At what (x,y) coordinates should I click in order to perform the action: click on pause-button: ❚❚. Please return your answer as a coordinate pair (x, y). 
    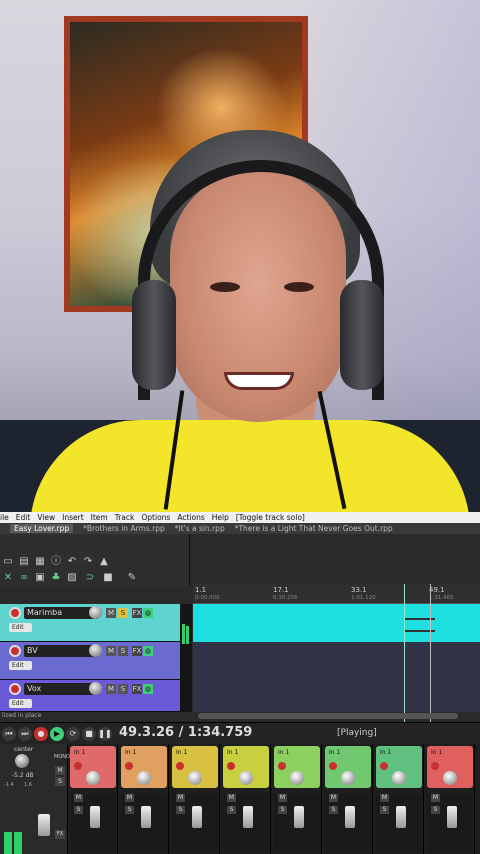
    Looking at the image, I should click on (105, 734).